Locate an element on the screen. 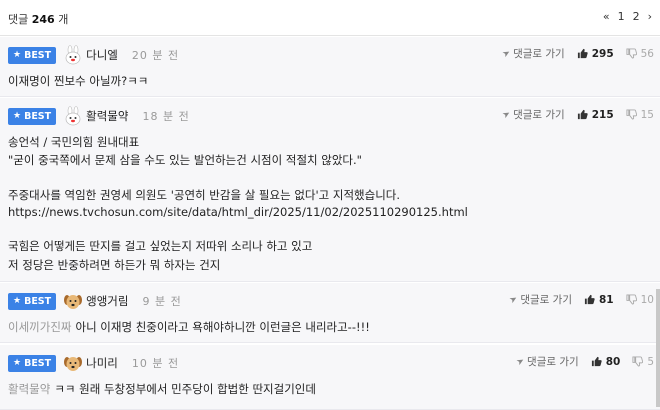 This screenshot has height=410, width=660. comment-text: 활력물약 ㅋㅋ 원래 두창정부에서 민주당이 합법한 딴지걸기인데 is located at coordinates (162, 389).